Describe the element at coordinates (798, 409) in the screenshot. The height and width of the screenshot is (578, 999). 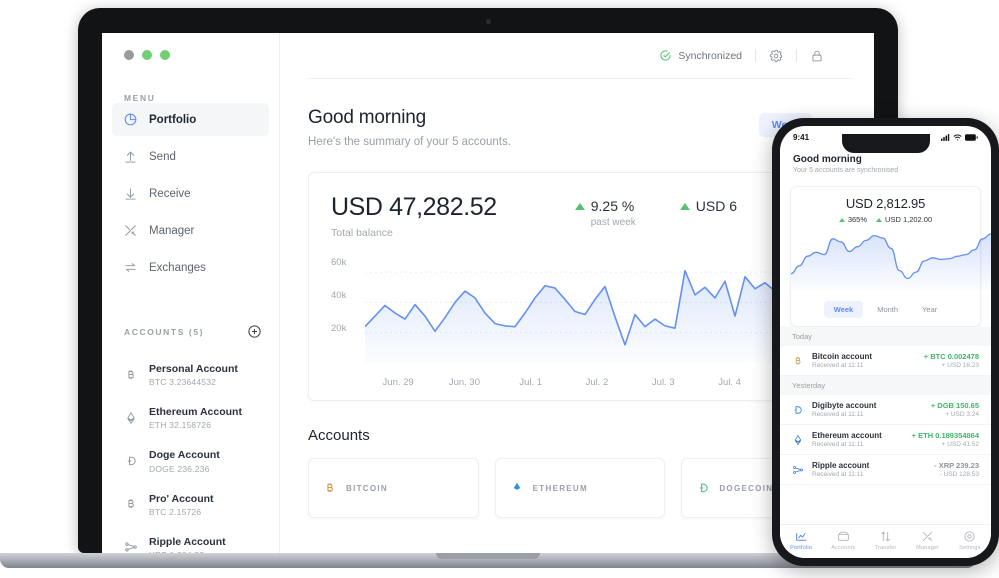
I see `digibyte-icon` at that location.